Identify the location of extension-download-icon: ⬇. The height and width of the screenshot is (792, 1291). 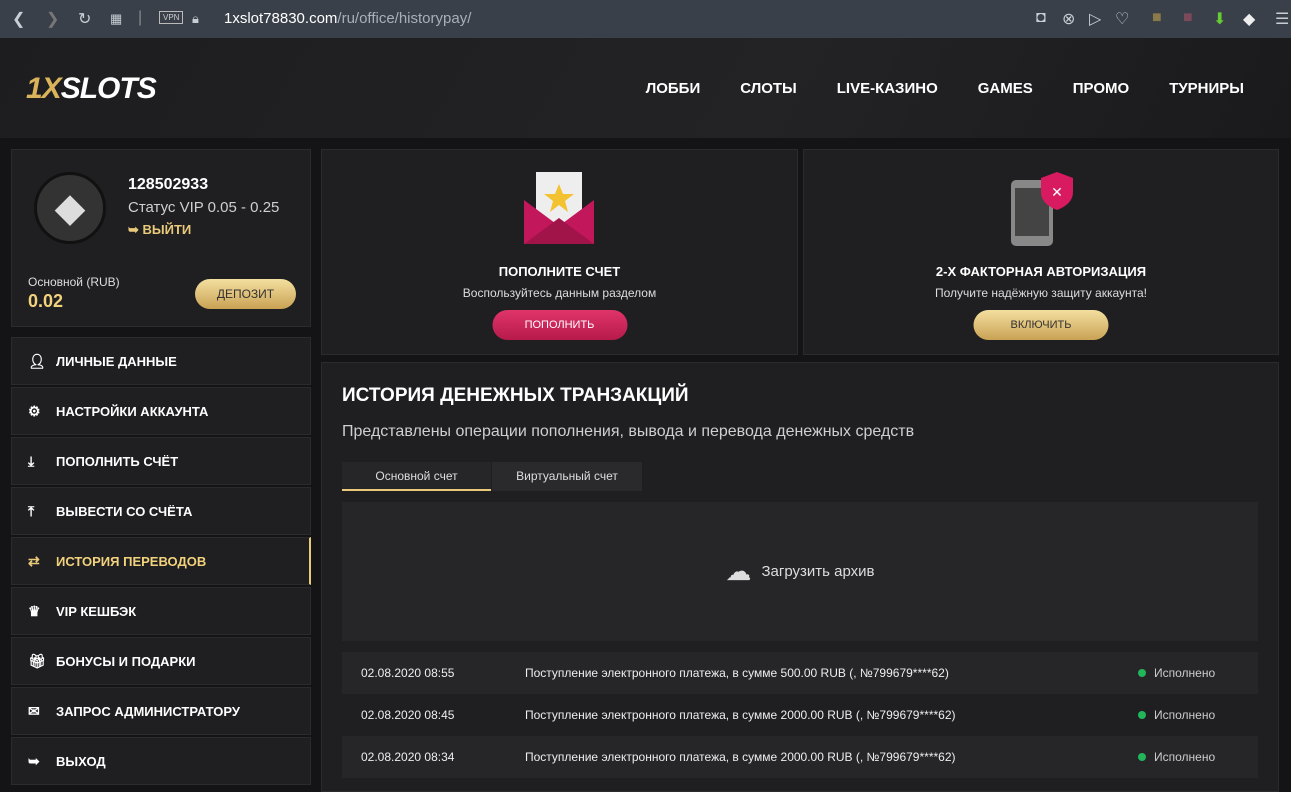
(1219, 19).